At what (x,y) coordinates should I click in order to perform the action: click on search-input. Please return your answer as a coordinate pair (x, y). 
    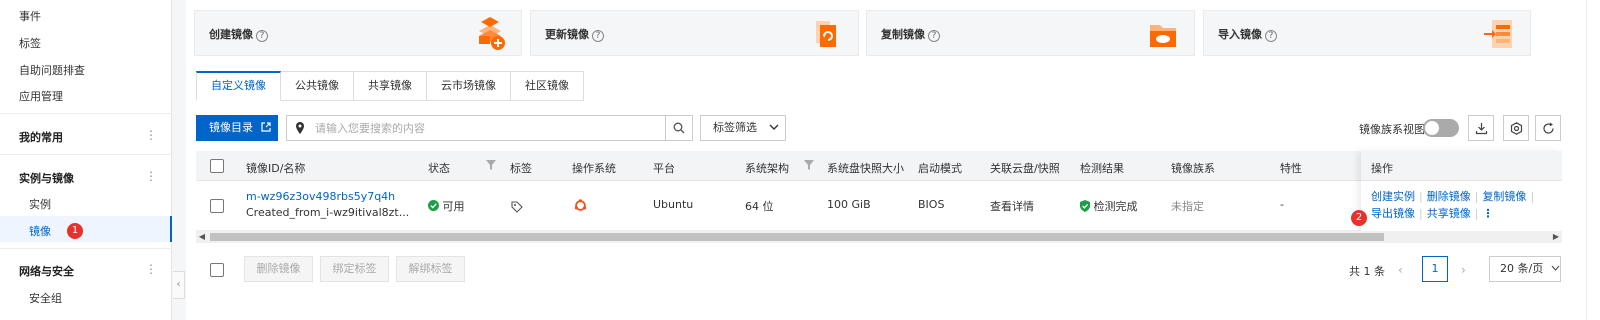
    Looking at the image, I should click on (480, 128).